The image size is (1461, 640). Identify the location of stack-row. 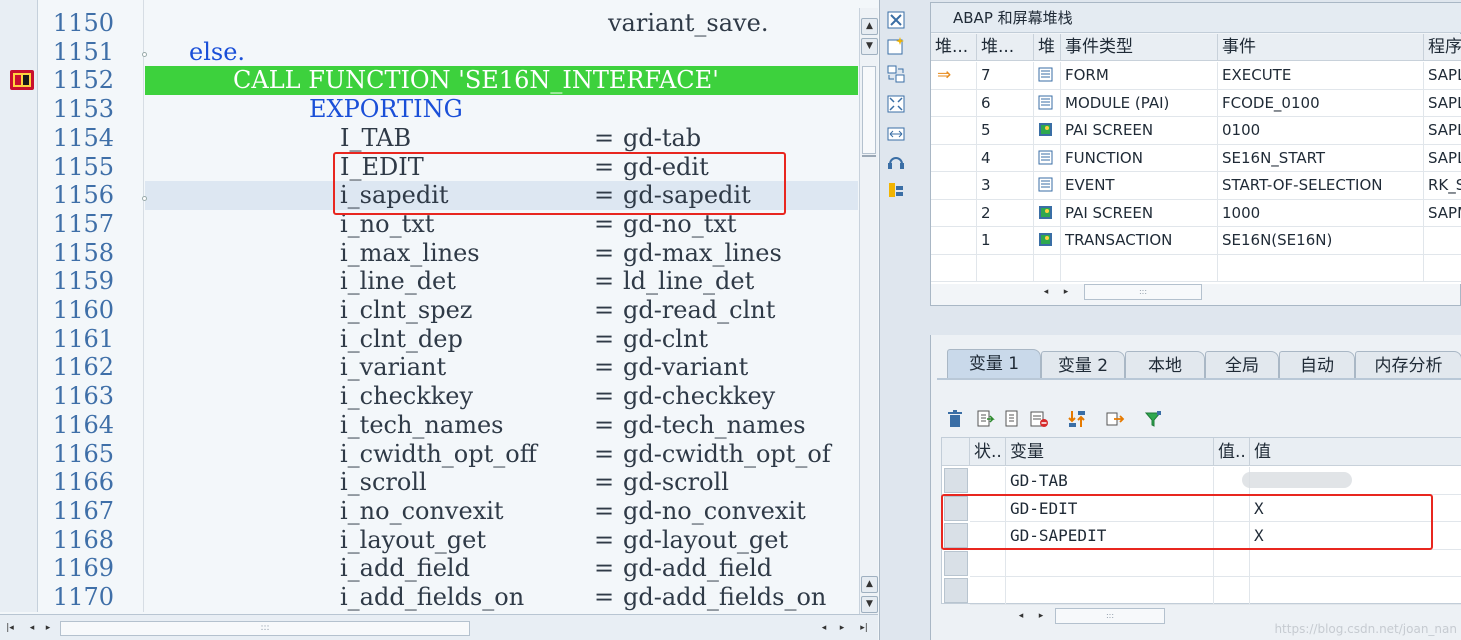
(1196, 268).